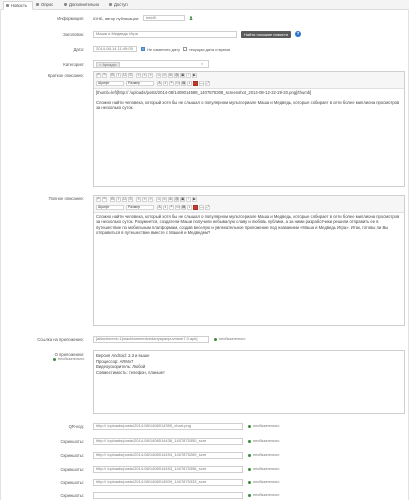 The height and width of the screenshot is (500, 409). Describe the element at coordinates (164, 18) in the screenshot. I see `author-field: heid9` at that location.